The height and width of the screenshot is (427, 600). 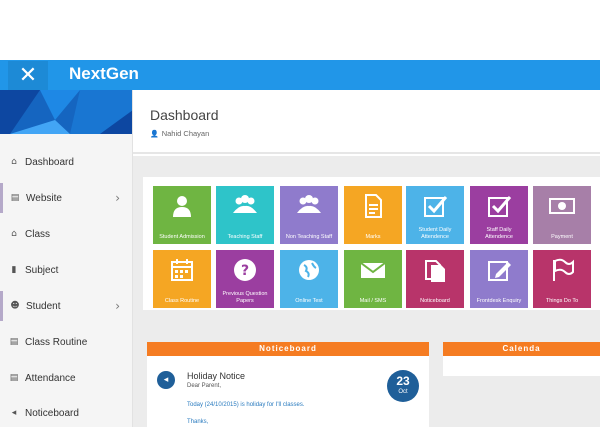 I want to click on notice-greeting: Dear Parent,, so click(x=204, y=386).